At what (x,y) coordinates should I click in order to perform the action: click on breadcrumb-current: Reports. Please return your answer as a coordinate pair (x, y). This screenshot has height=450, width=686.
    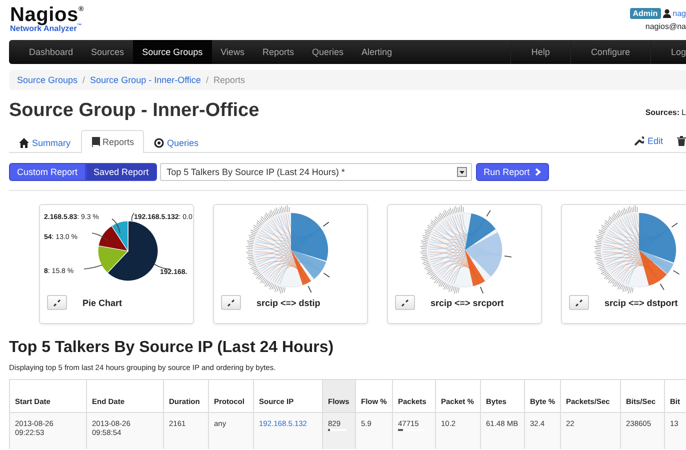
    Looking at the image, I should click on (229, 80).